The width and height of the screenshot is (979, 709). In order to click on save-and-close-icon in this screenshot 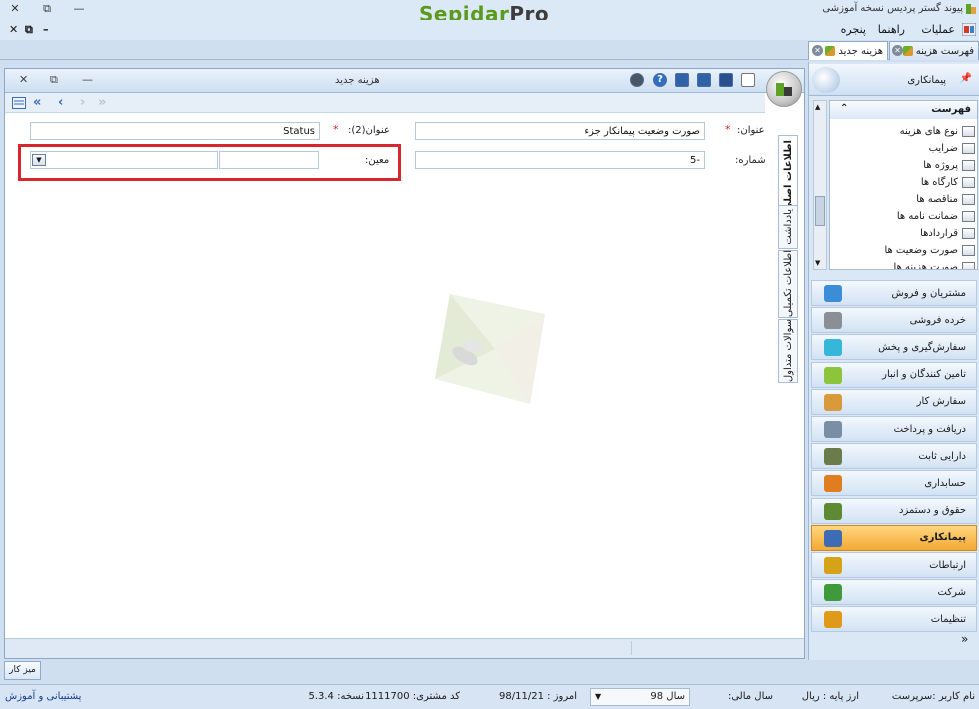, I will do `click(682, 80)`.